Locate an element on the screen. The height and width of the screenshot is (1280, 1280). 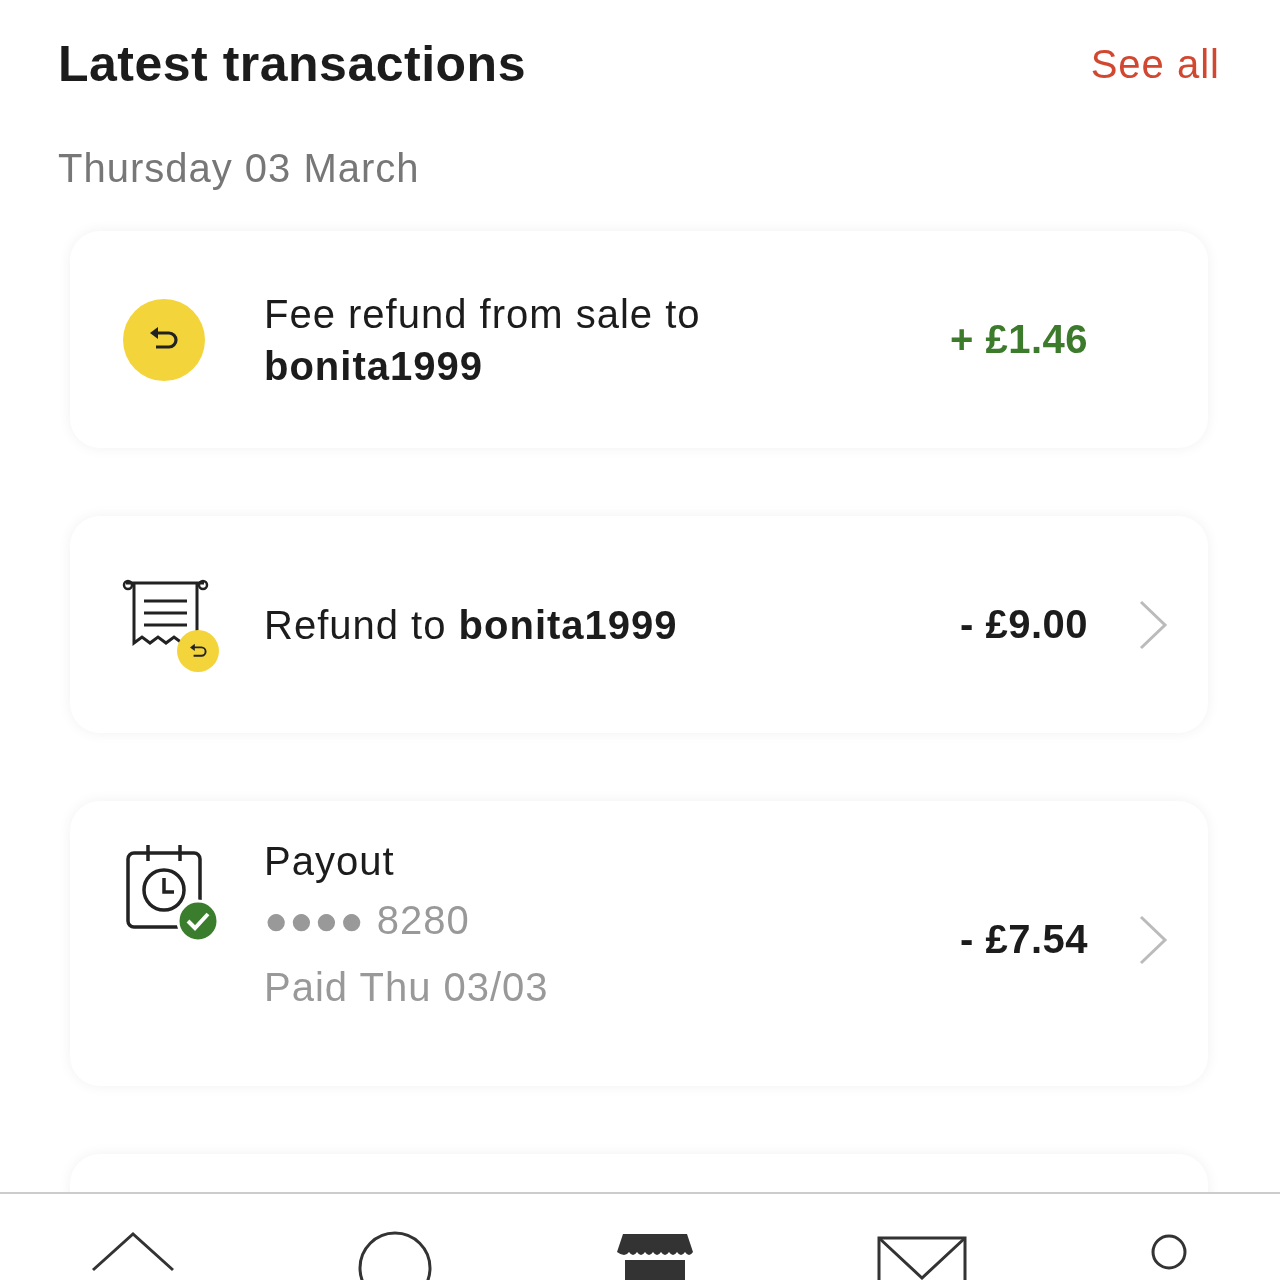
refund-icon is located at coordinates (164, 339).